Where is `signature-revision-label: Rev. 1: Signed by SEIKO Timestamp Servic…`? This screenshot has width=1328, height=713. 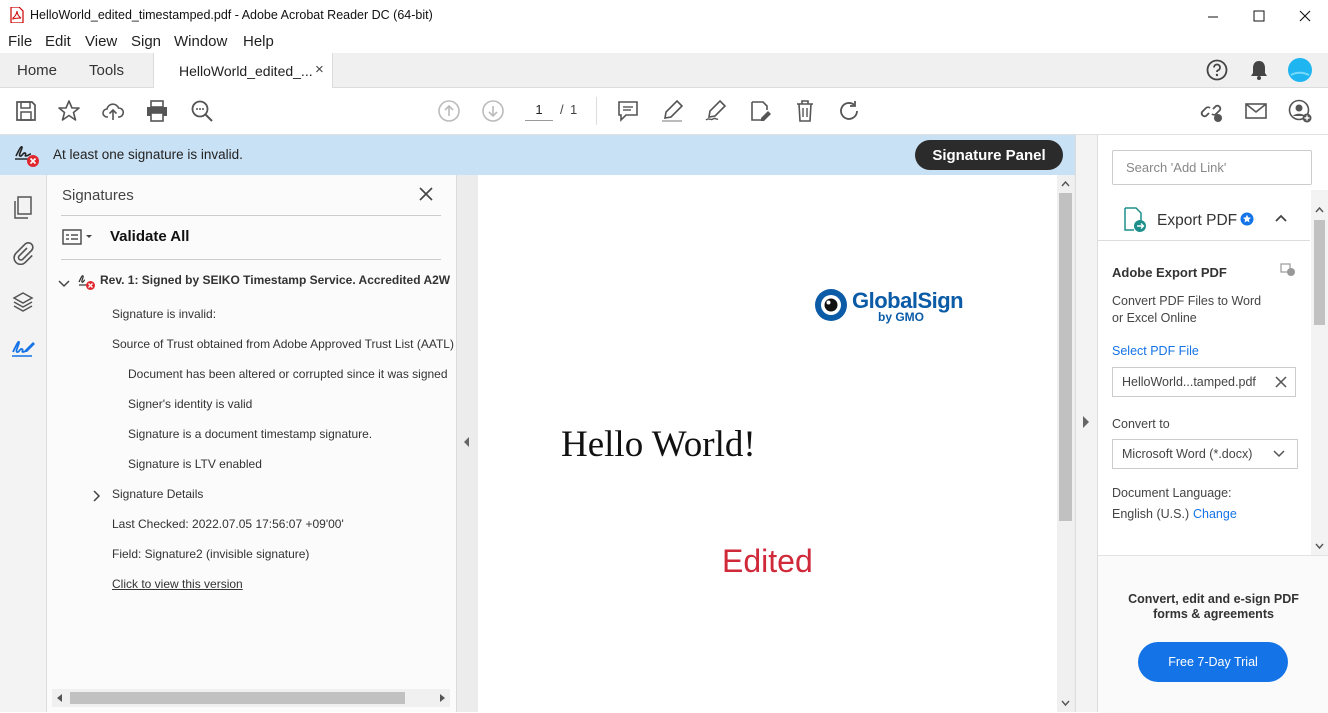 signature-revision-label: Rev. 1: Signed by SEIKO Timestamp Servic… is located at coordinates (275, 280).